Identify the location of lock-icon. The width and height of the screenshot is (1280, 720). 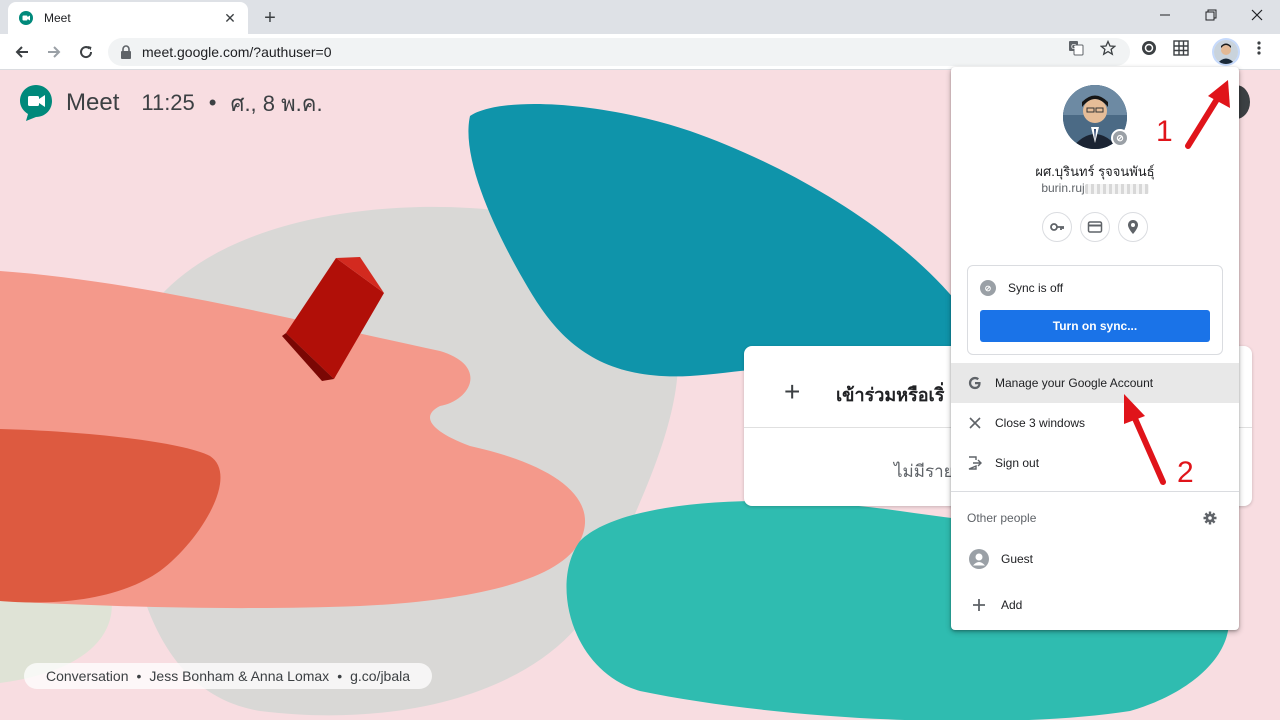
(126, 52).